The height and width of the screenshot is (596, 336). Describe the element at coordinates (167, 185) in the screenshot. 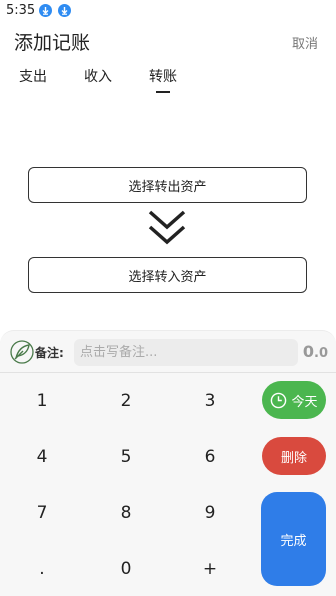

I see `select-from-asset-button: 选择转出资产` at that location.